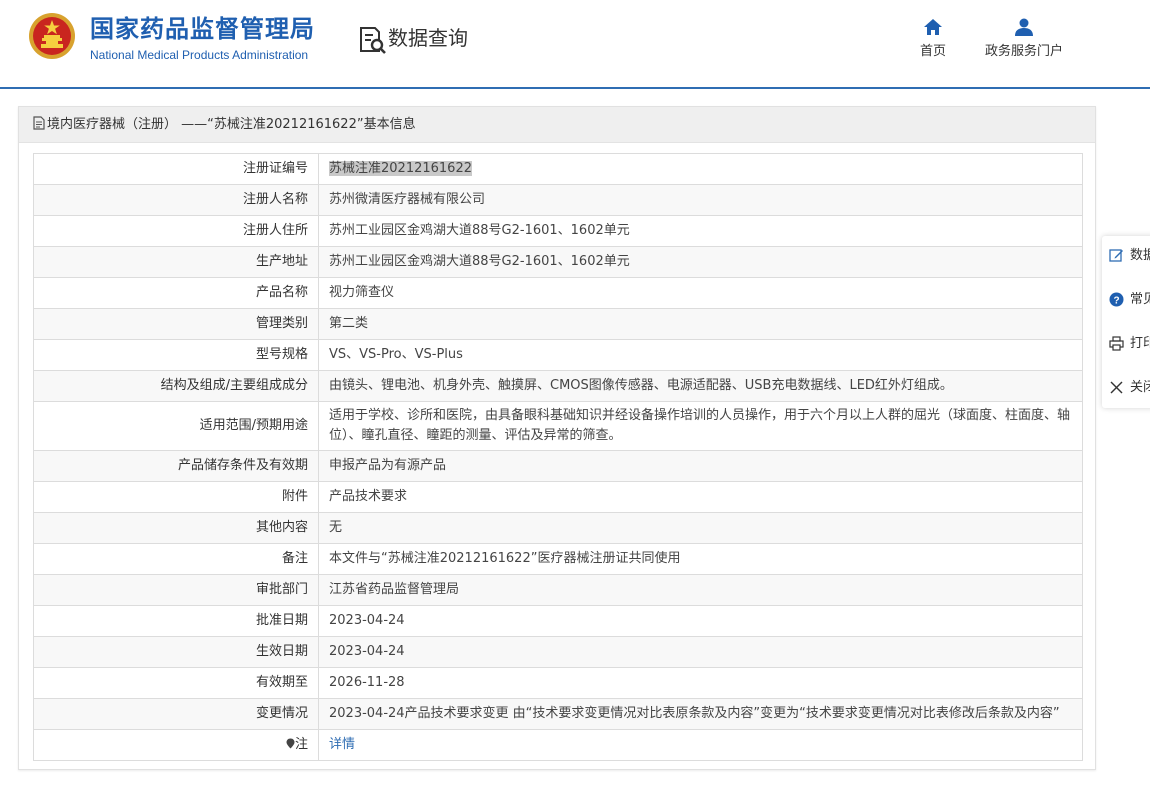  I want to click on panel-title: 境内医疗器械（注册） ——“苏械注准20212161622”基本信息, so click(231, 124).